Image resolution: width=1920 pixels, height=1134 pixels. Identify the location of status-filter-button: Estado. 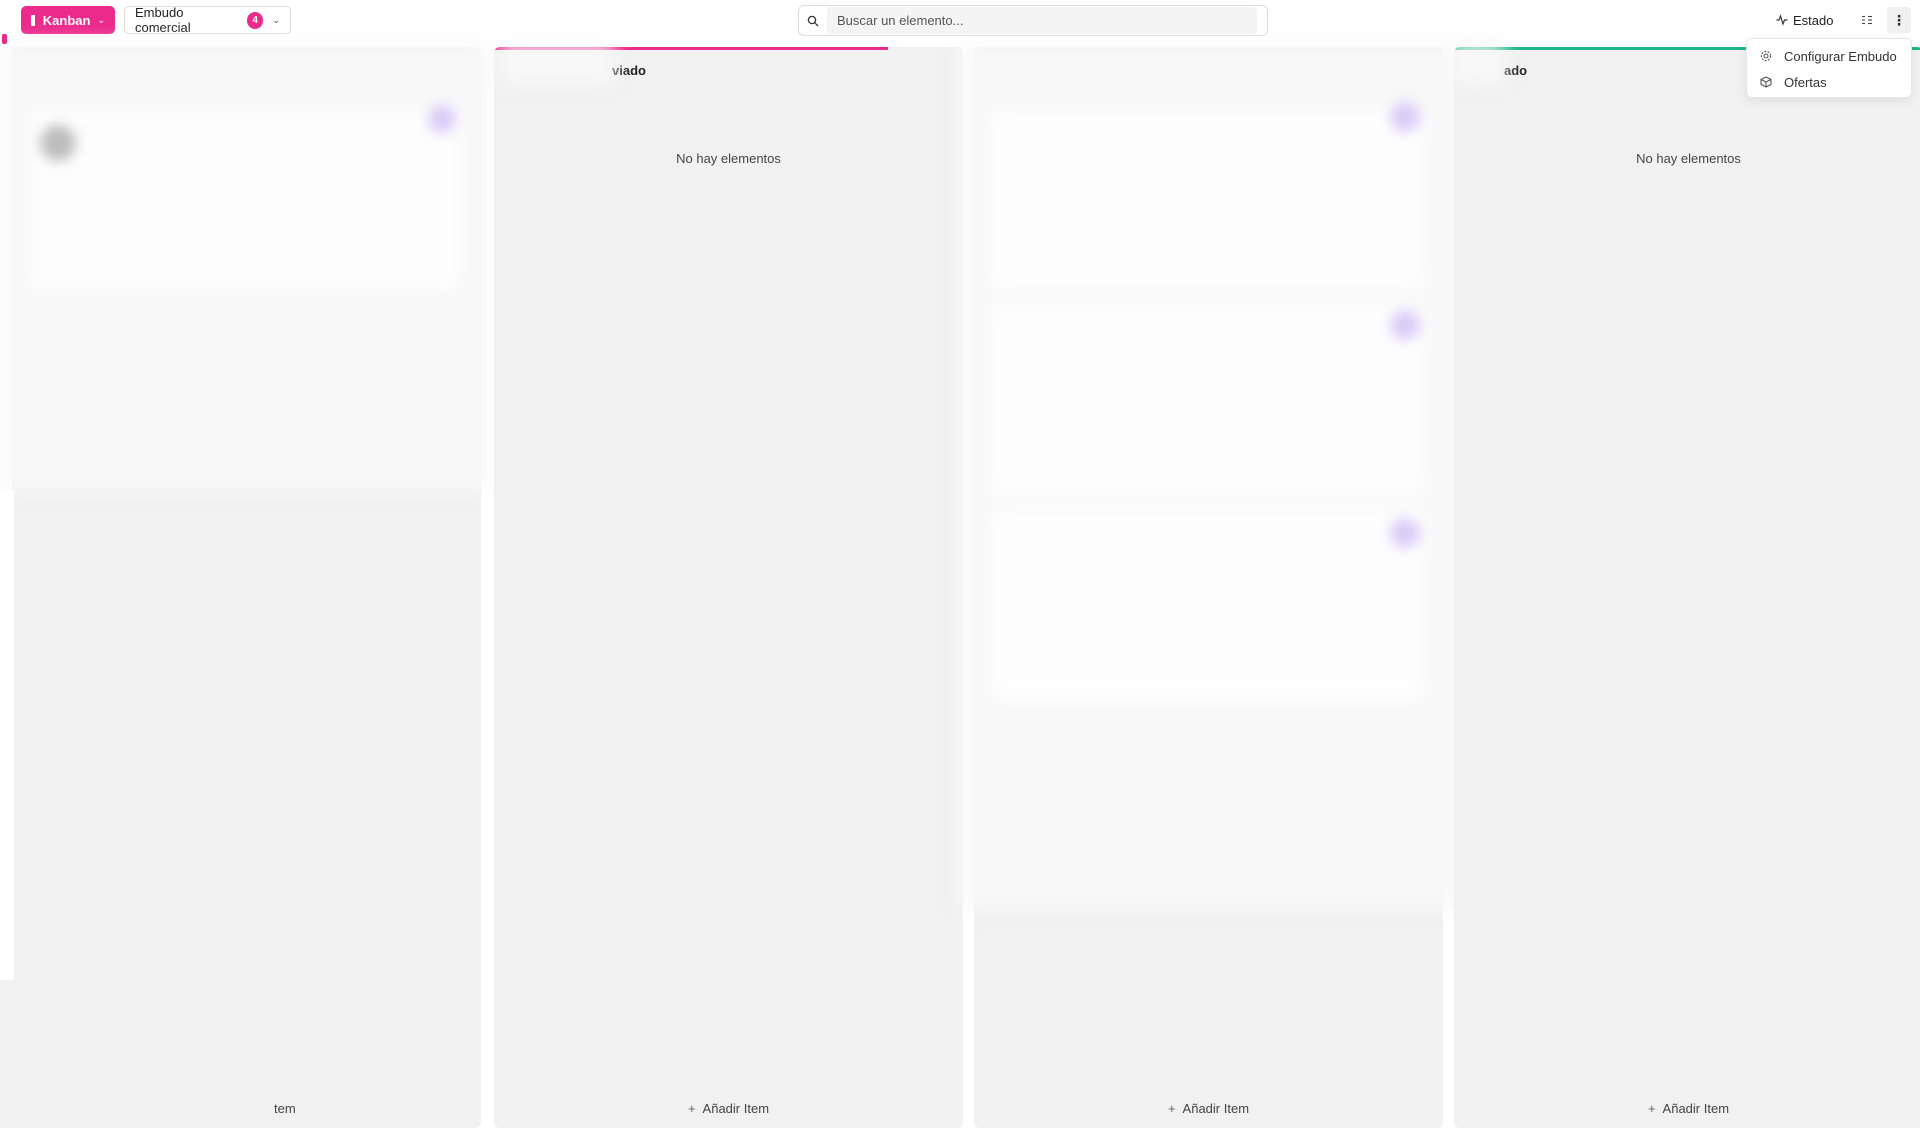
(1804, 20).